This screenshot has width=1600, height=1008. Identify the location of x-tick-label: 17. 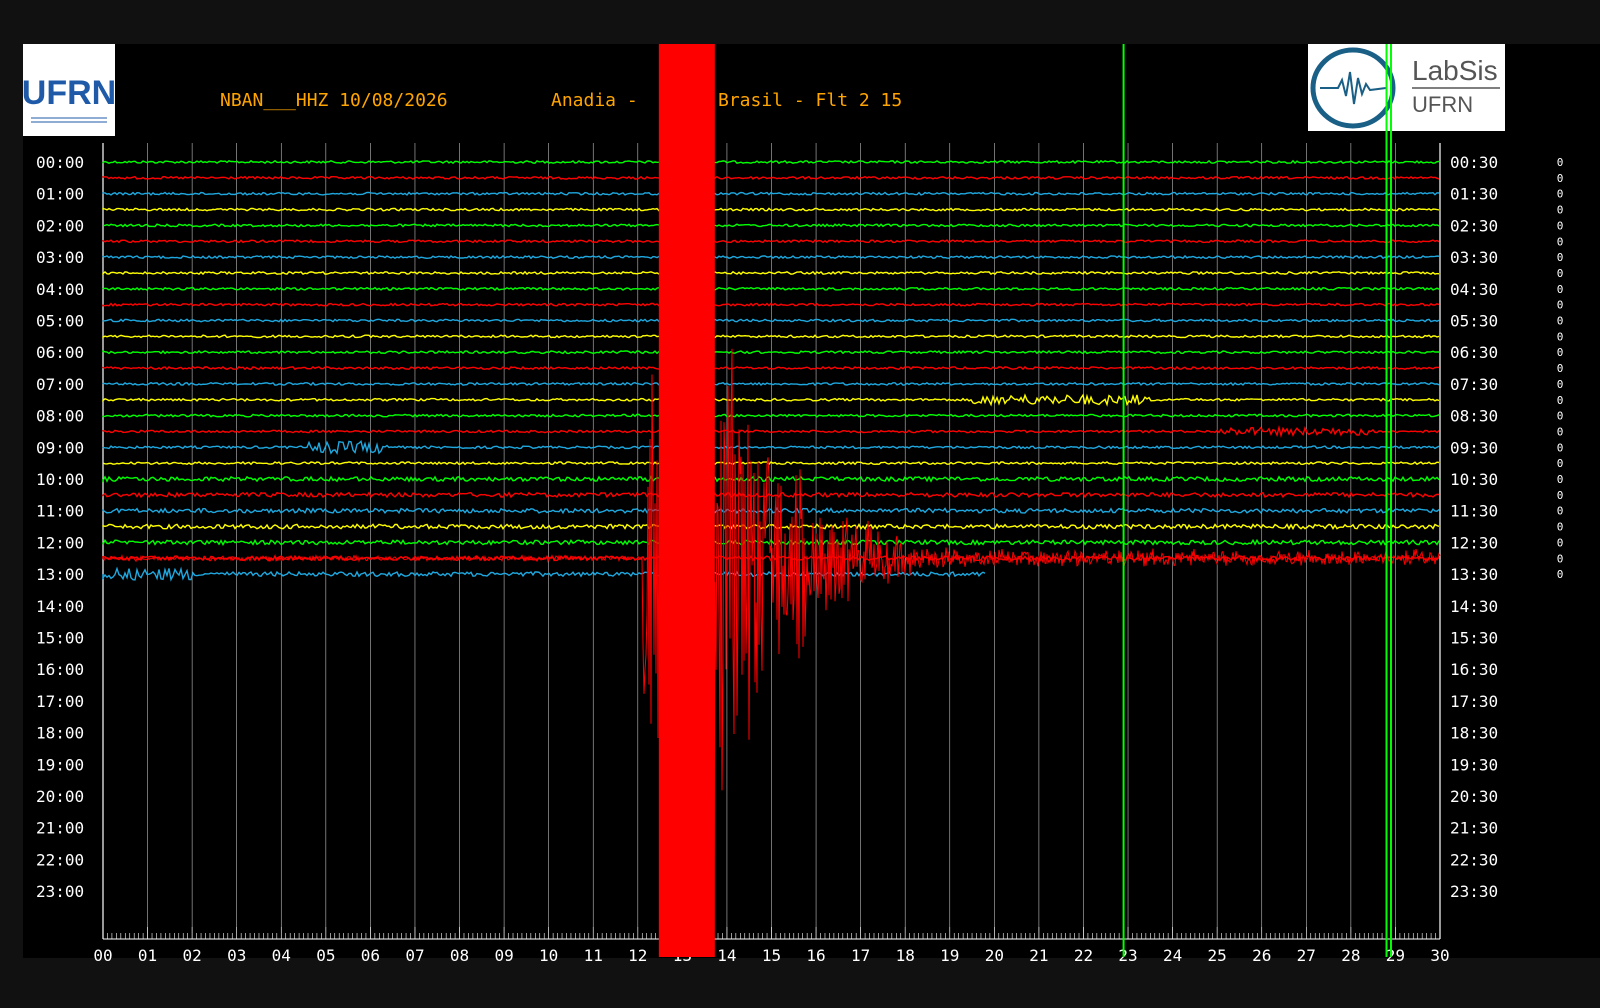
(860, 955).